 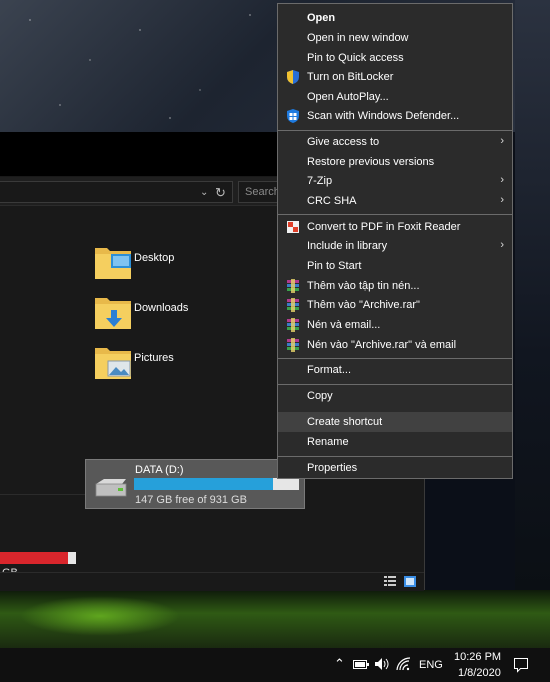 I want to click on menu-item-label: Open, so click(x=321, y=18).